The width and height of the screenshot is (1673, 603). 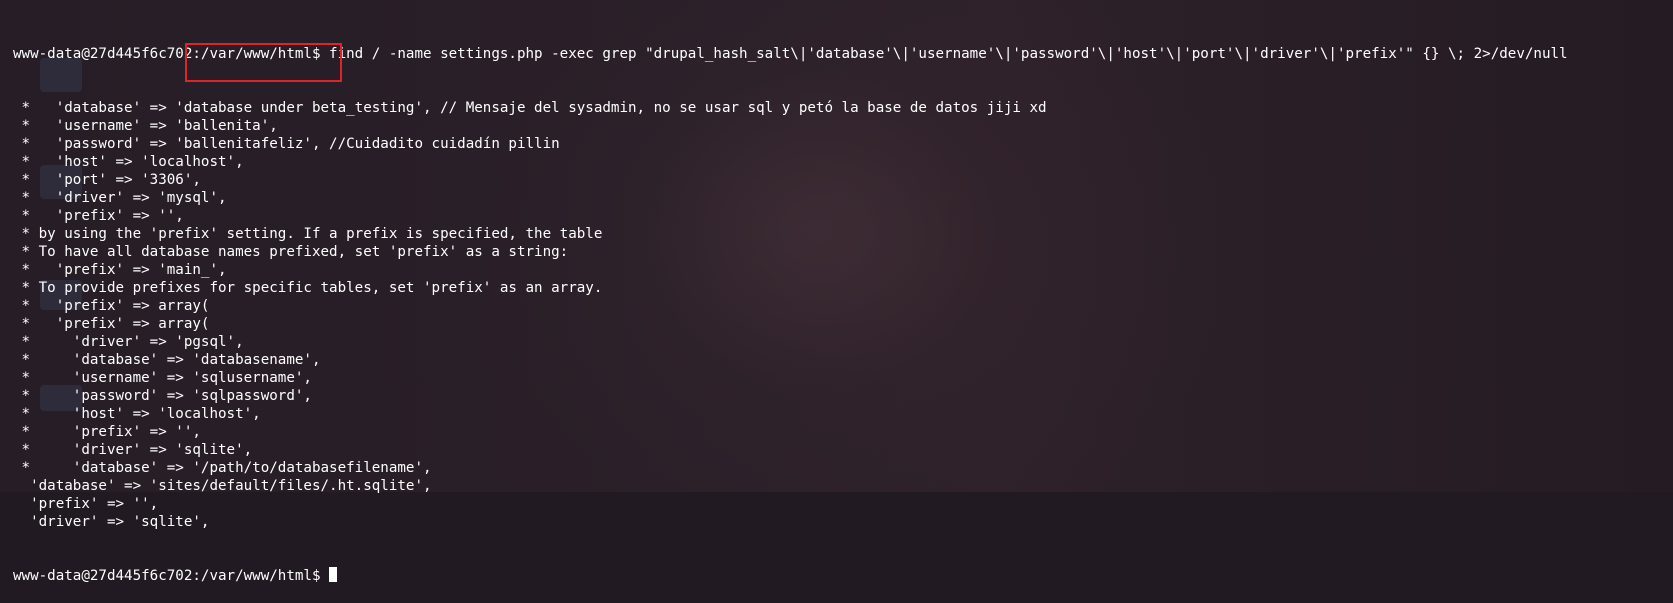 What do you see at coordinates (263, 62) in the screenshot?
I see `credentials-highlight-box` at bounding box center [263, 62].